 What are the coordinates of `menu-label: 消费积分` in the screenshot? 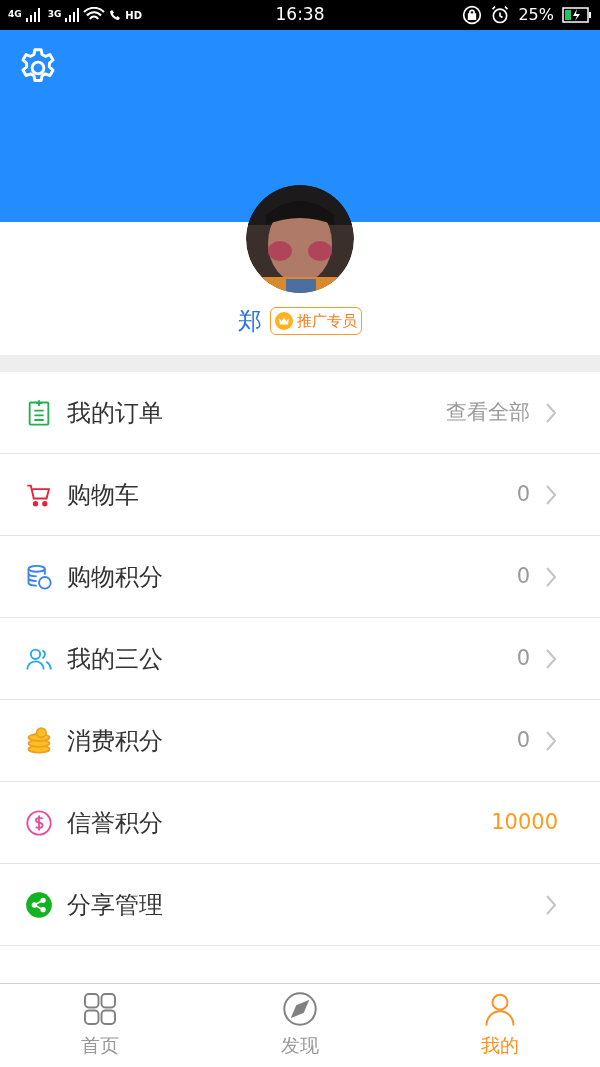 It's located at (115, 741).